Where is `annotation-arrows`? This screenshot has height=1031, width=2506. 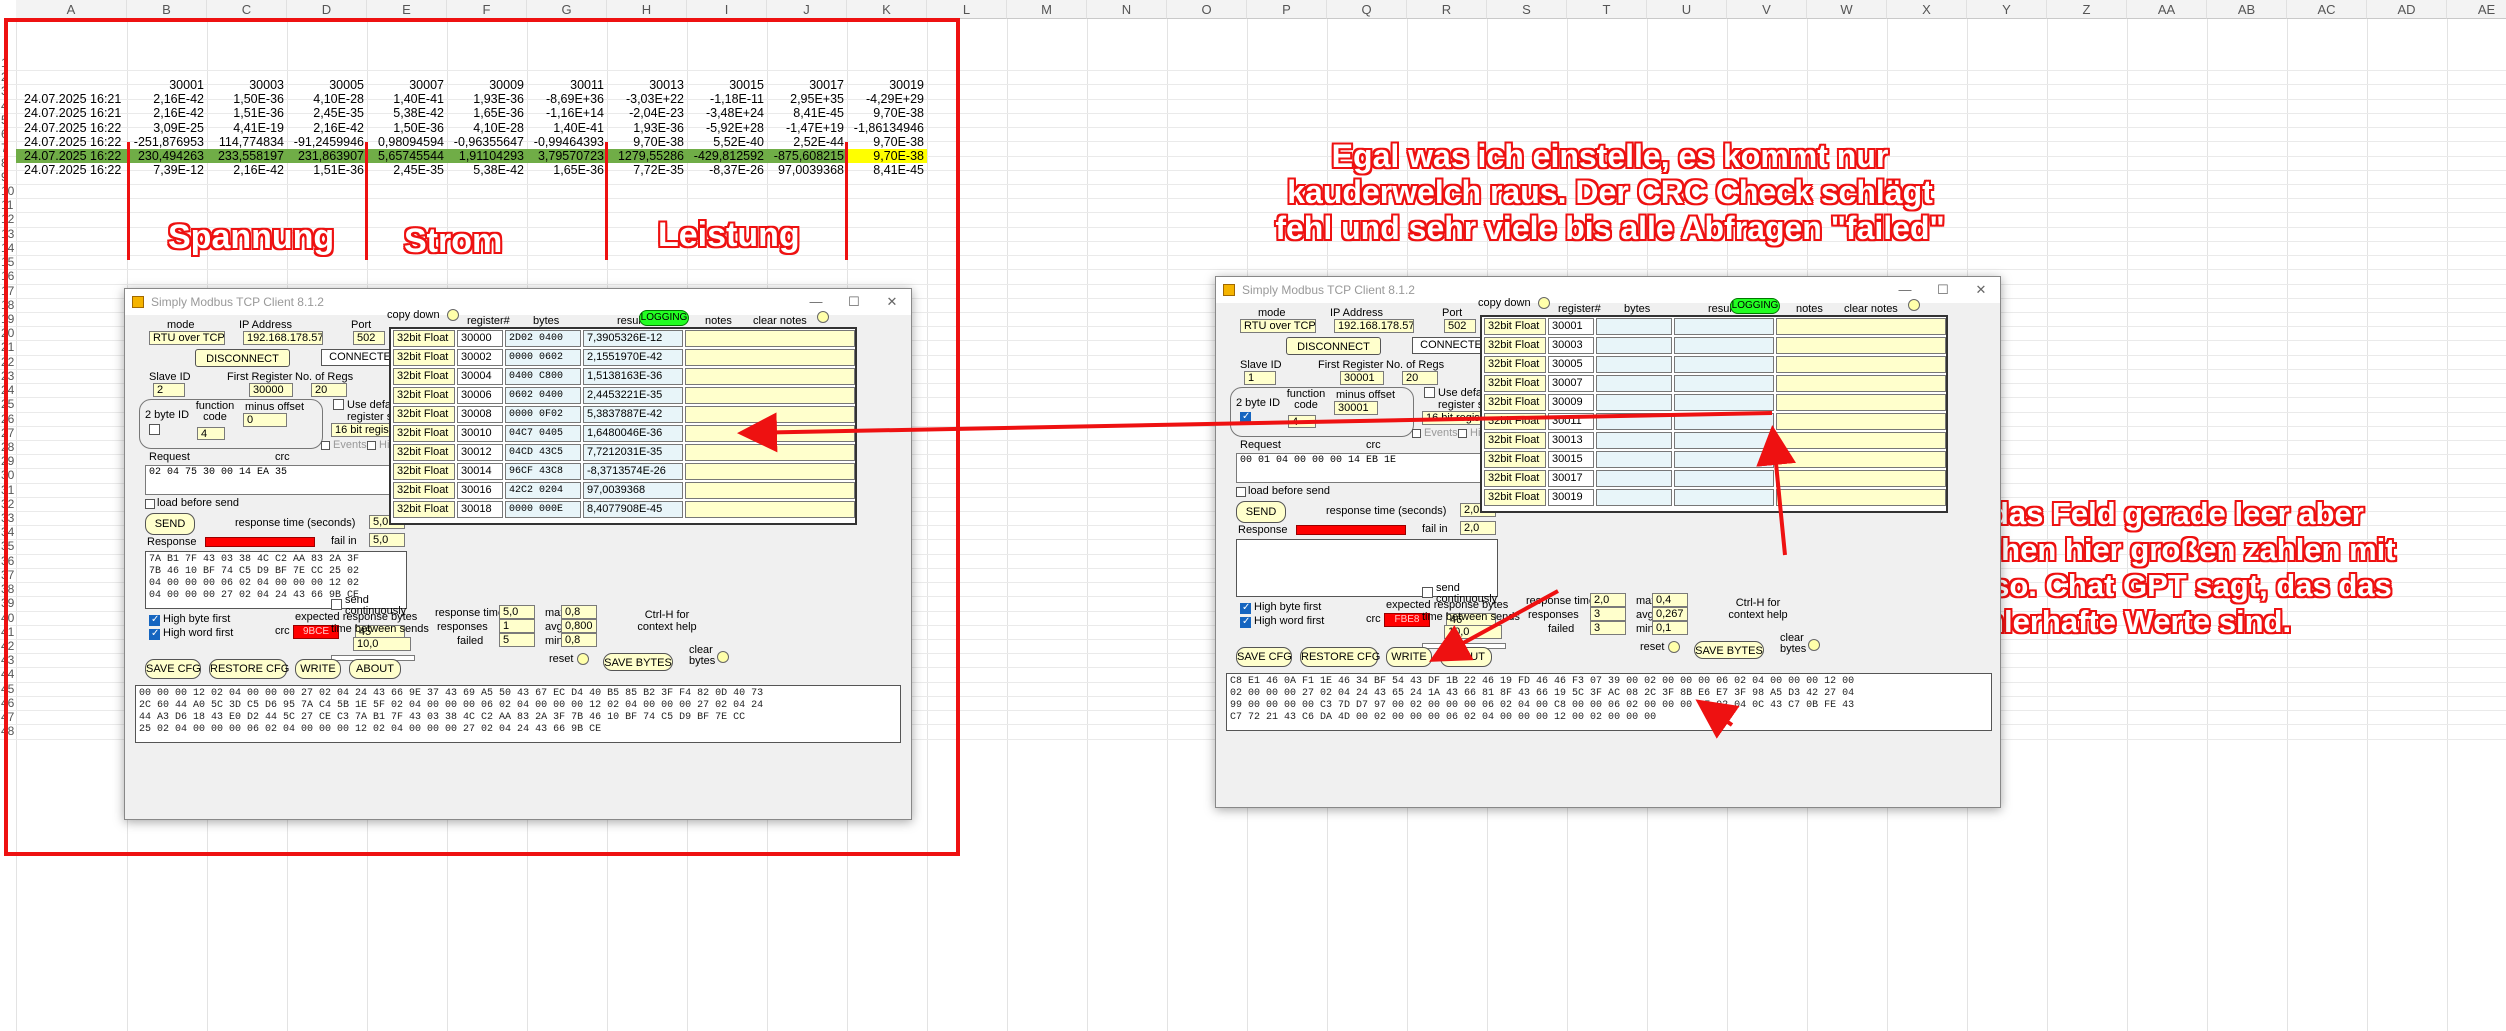 annotation-arrows is located at coordinates (1267, 575).